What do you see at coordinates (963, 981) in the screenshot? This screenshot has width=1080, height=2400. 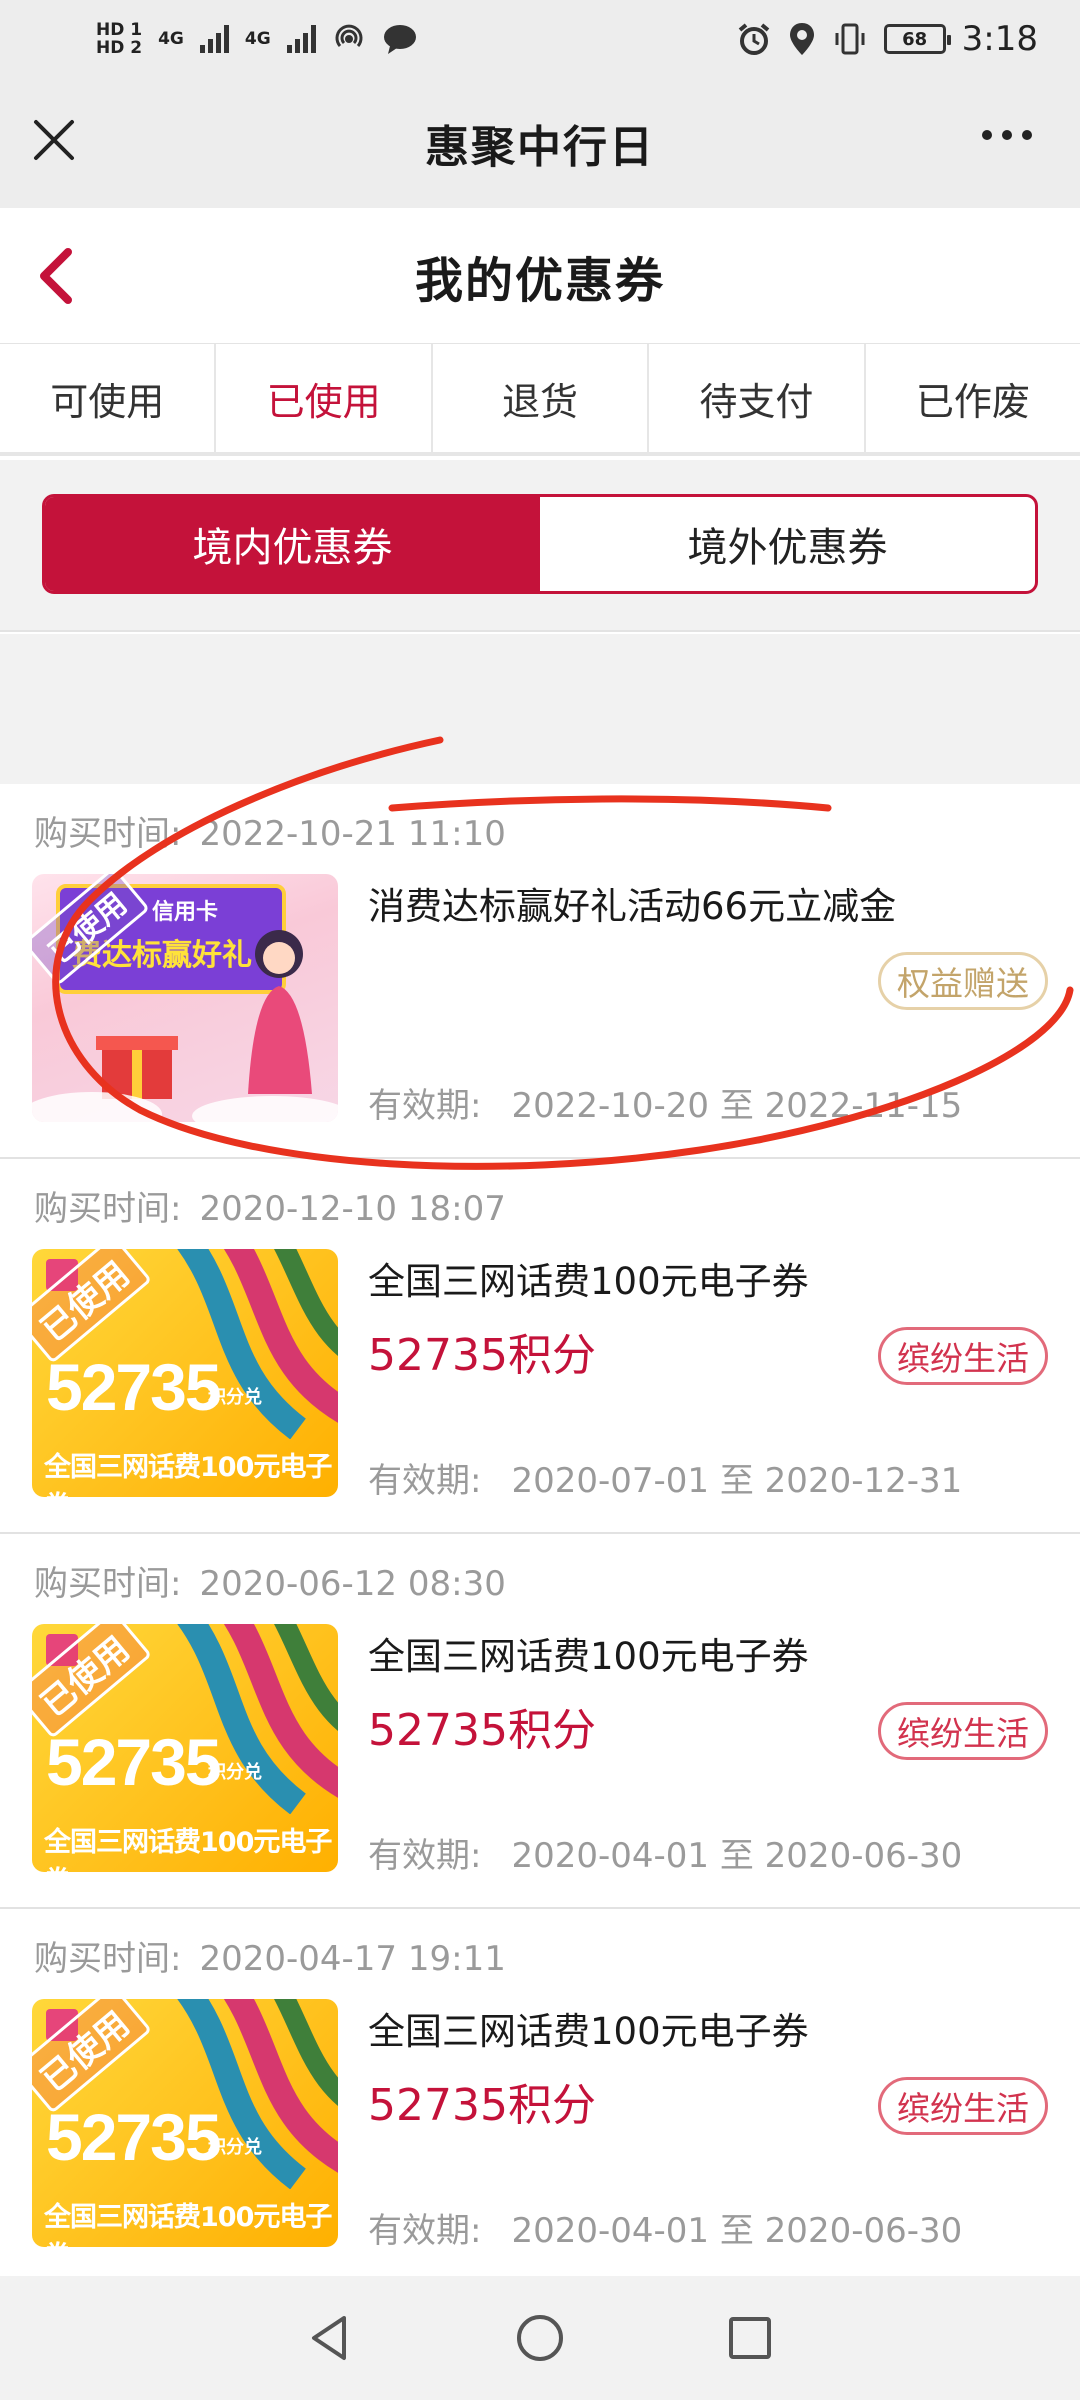 I see `coupon-tag: 权益赠送` at bounding box center [963, 981].